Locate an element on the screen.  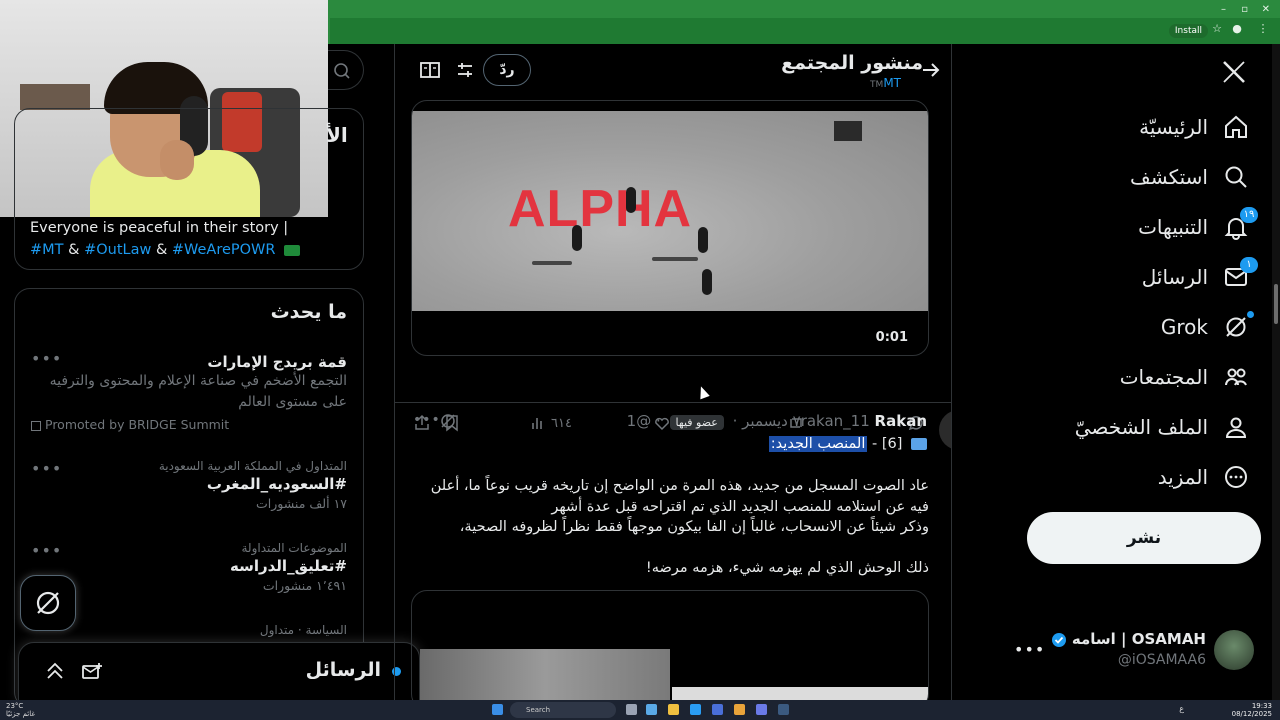
bio-line: Everyone is peaceful in their story | is located at coordinates (159, 228).